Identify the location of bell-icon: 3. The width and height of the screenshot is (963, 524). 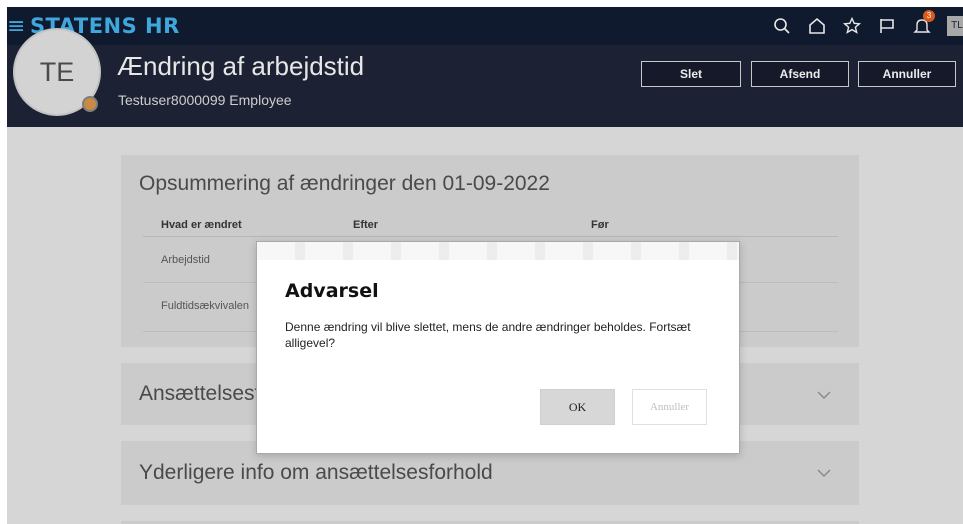
(923, 23).